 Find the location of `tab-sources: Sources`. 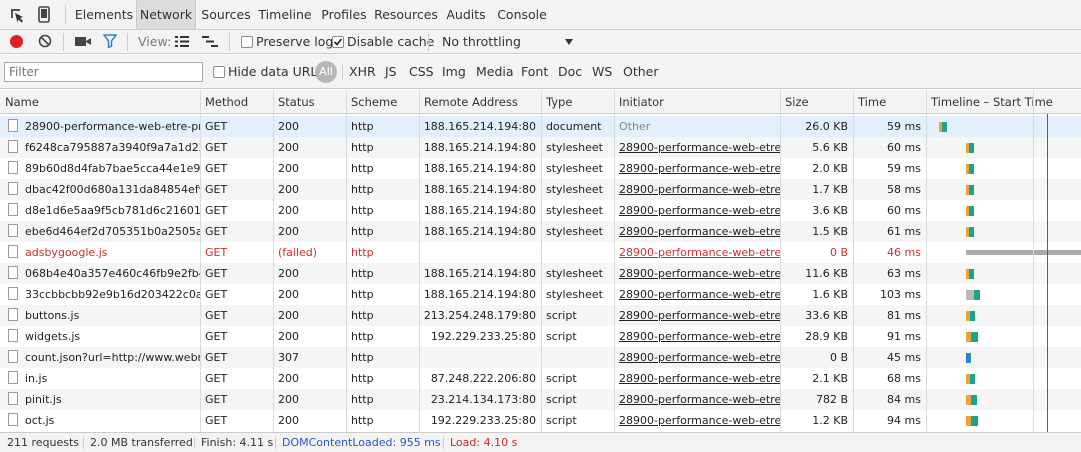

tab-sources: Sources is located at coordinates (226, 14).